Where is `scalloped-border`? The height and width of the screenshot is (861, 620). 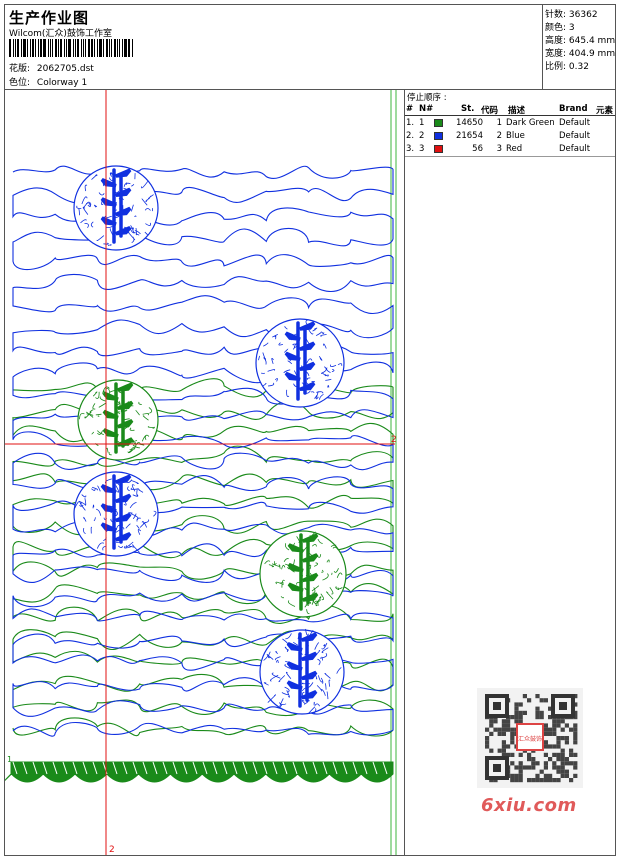
scalloped-border is located at coordinates (199, 772).